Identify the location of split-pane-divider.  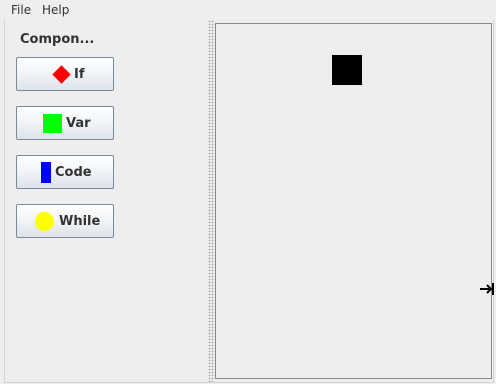
(211, 201).